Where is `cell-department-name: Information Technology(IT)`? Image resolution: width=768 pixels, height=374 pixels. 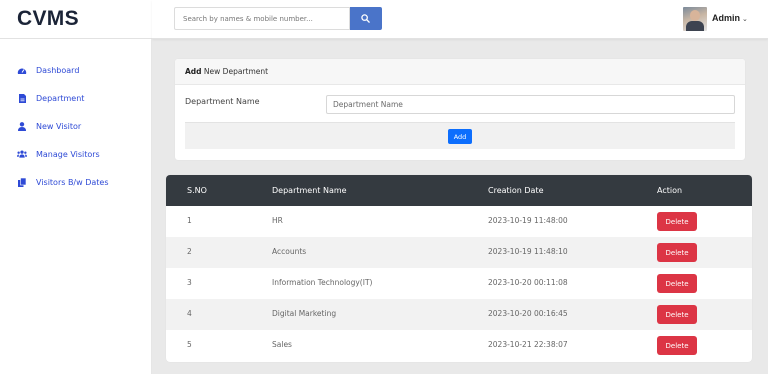
cell-department-name: Information Technology(IT) is located at coordinates (322, 282).